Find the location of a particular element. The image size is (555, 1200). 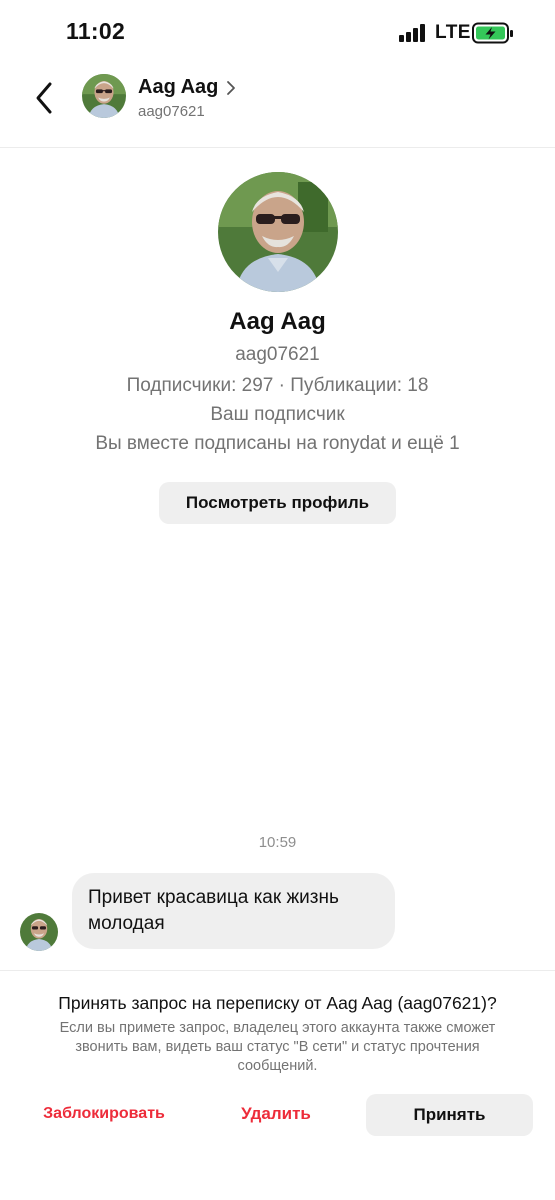

status-time: 11:02 is located at coordinates (96, 31).